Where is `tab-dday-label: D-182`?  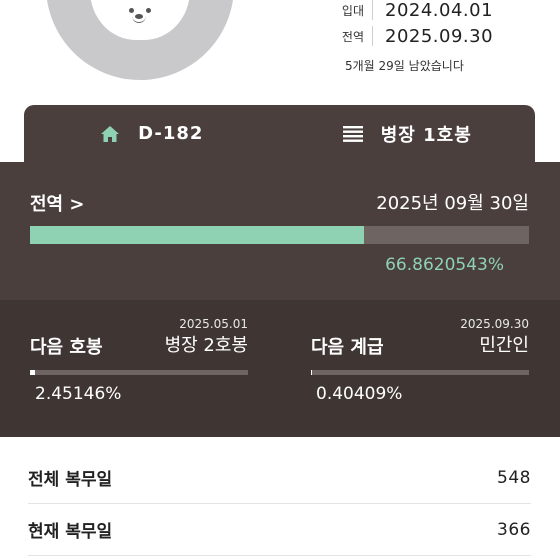
tab-dday-label: D-182 is located at coordinates (171, 133).